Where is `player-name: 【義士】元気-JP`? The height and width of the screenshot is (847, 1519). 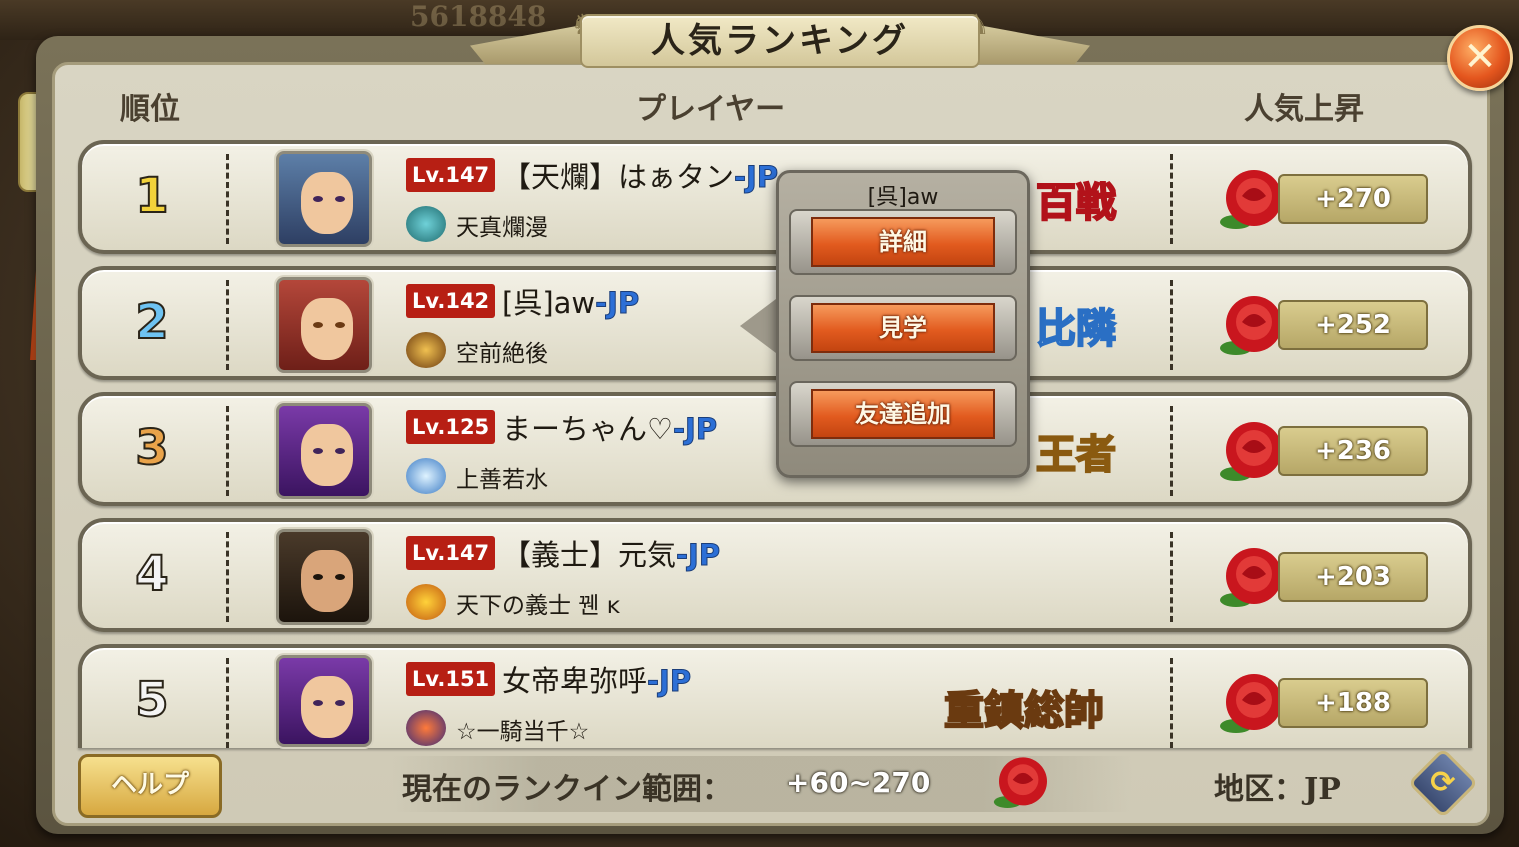 player-name: 【義士】元気-JP is located at coordinates (611, 553).